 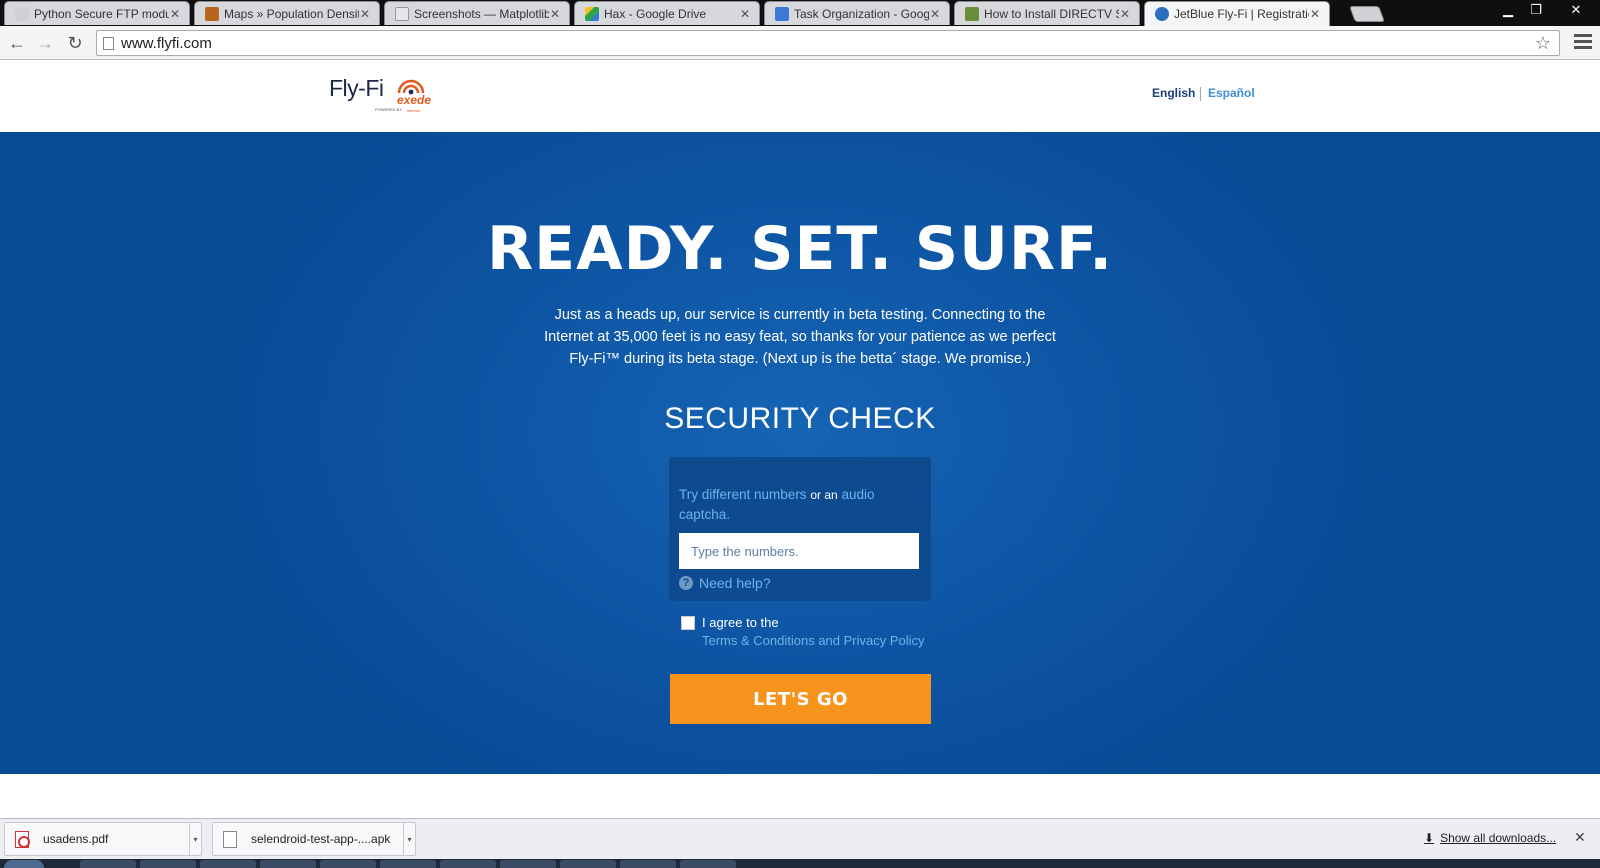 What do you see at coordinates (686, 583) in the screenshot?
I see `help-icon: ?` at bounding box center [686, 583].